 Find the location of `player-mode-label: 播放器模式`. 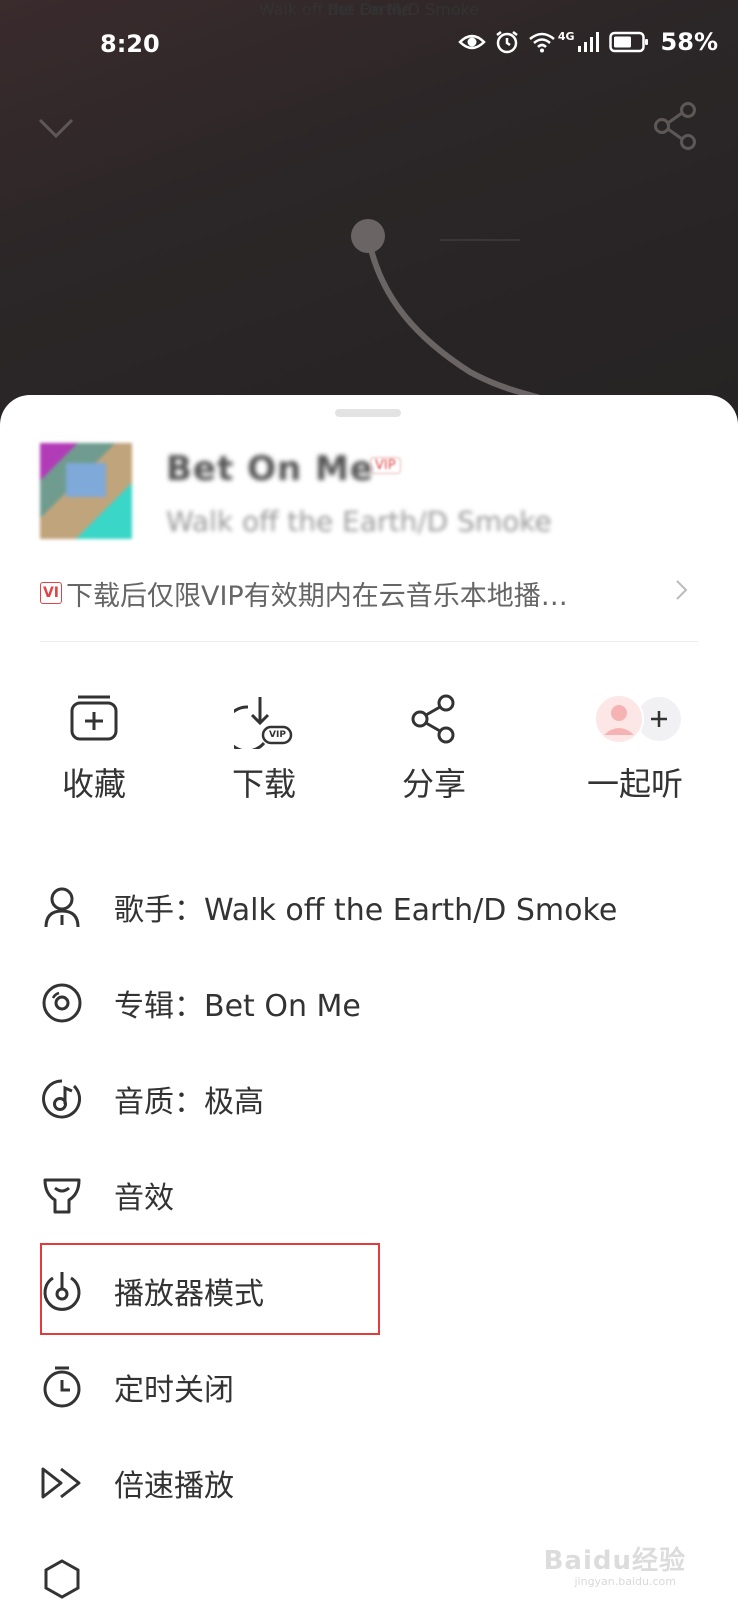

player-mode-label: 播放器模式 is located at coordinates (189, 1294).